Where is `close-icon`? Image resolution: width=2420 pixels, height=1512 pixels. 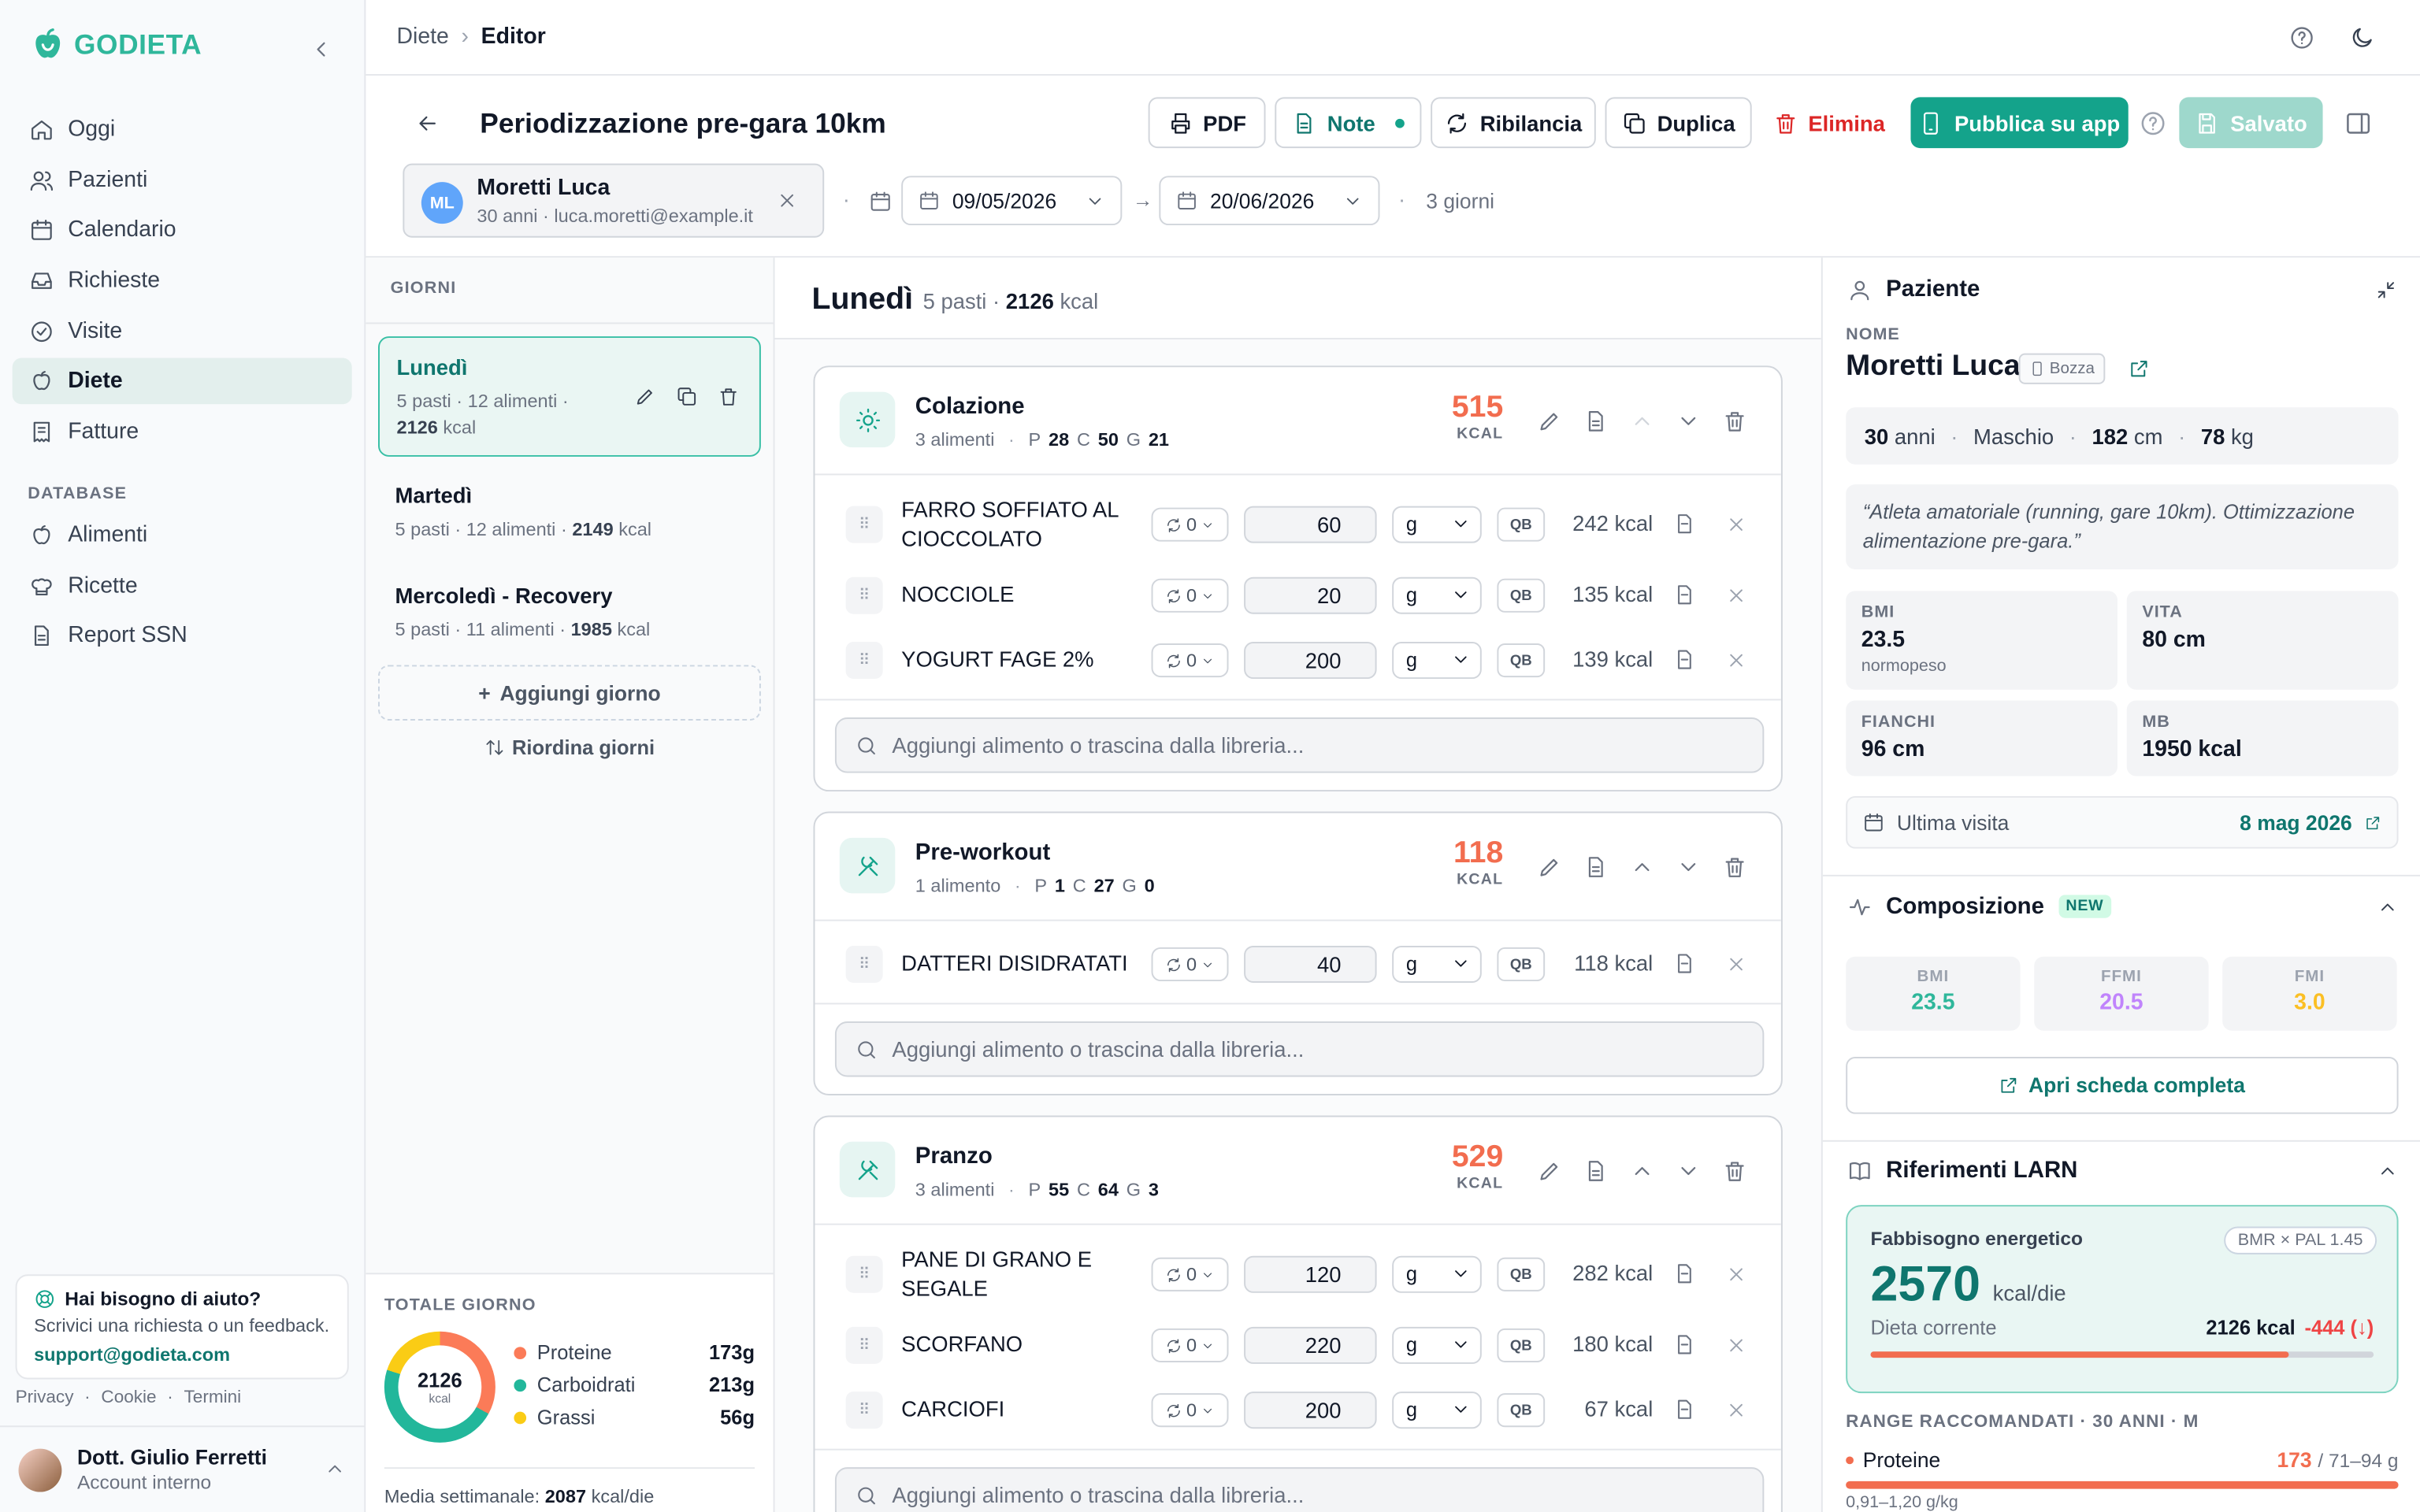 close-icon is located at coordinates (786, 200).